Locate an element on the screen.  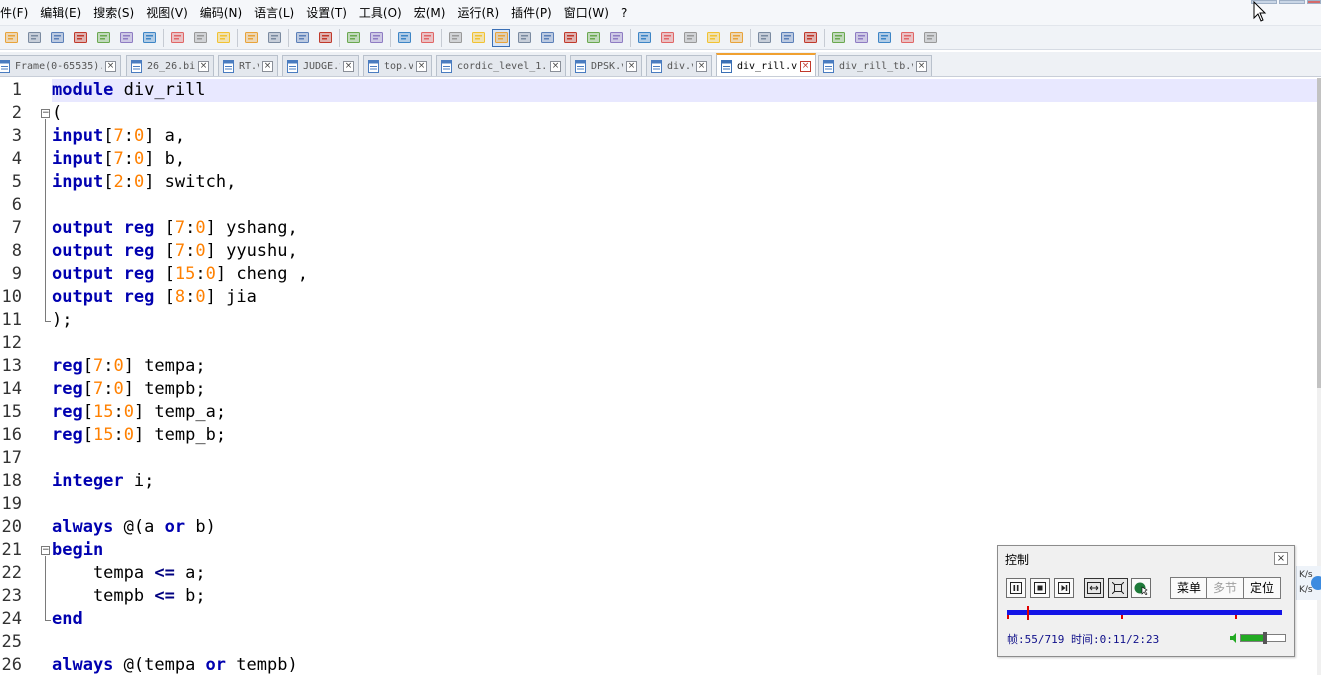
menu-item-4: 编码(N) is located at coordinates (221, 13).